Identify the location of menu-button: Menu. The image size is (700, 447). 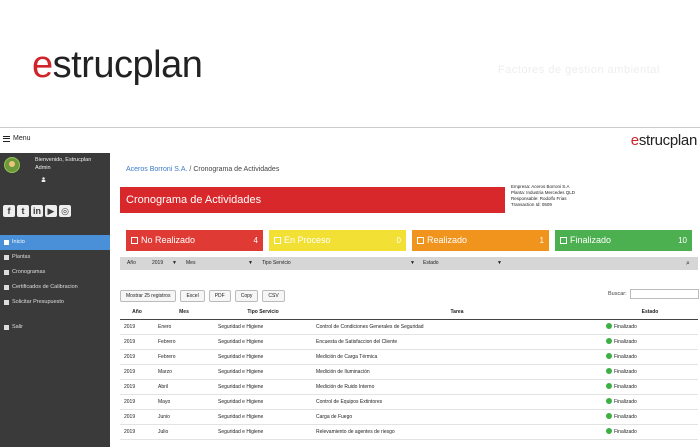
(17, 138).